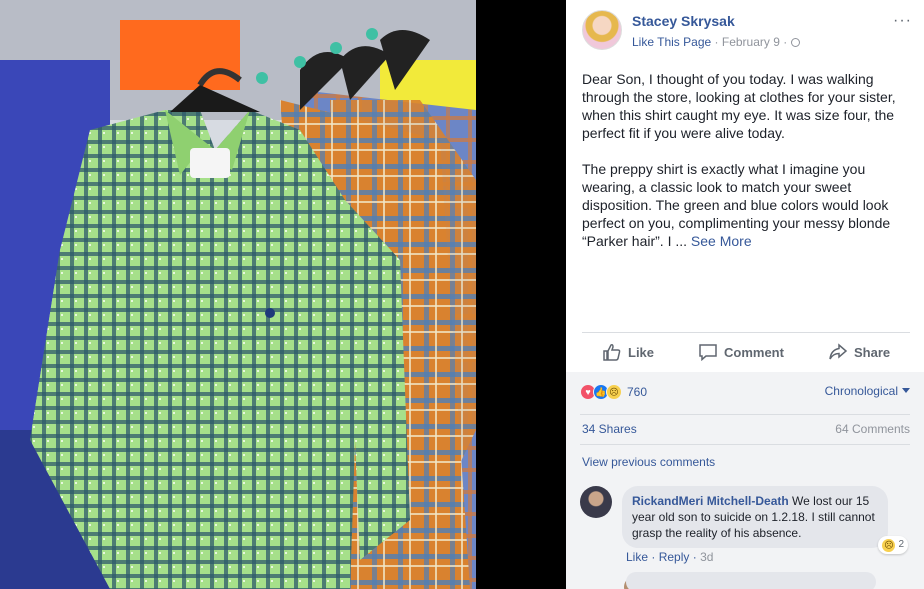 This screenshot has width=924, height=589. Describe the element at coordinates (721, 241) in the screenshot. I see `see-more-link: See More` at that location.